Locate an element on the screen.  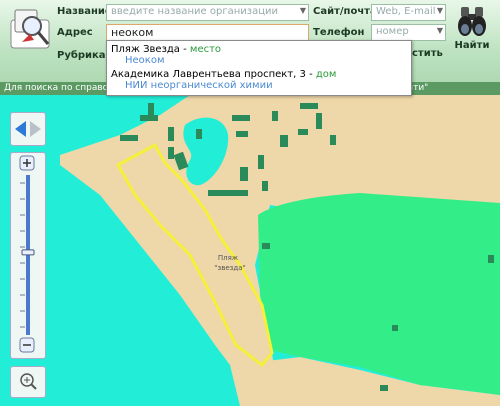
phone-label: Телефон is located at coordinates (339, 32).